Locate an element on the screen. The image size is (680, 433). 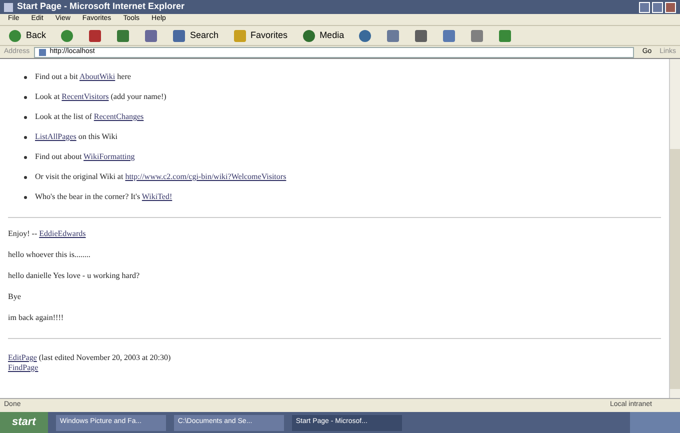
line-text: Enjoy! -- is located at coordinates (23, 233).